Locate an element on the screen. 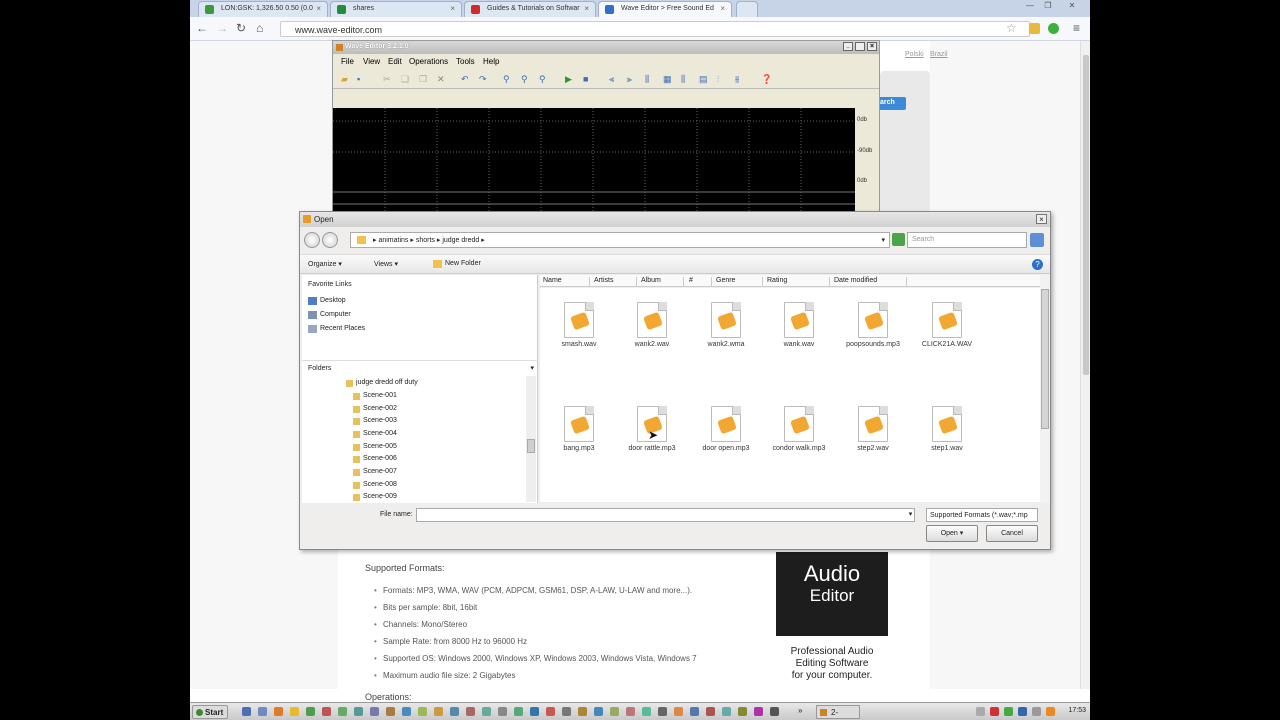 The image size is (1280, 720). folder-item: Scene-006 is located at coordinates (375, 459).